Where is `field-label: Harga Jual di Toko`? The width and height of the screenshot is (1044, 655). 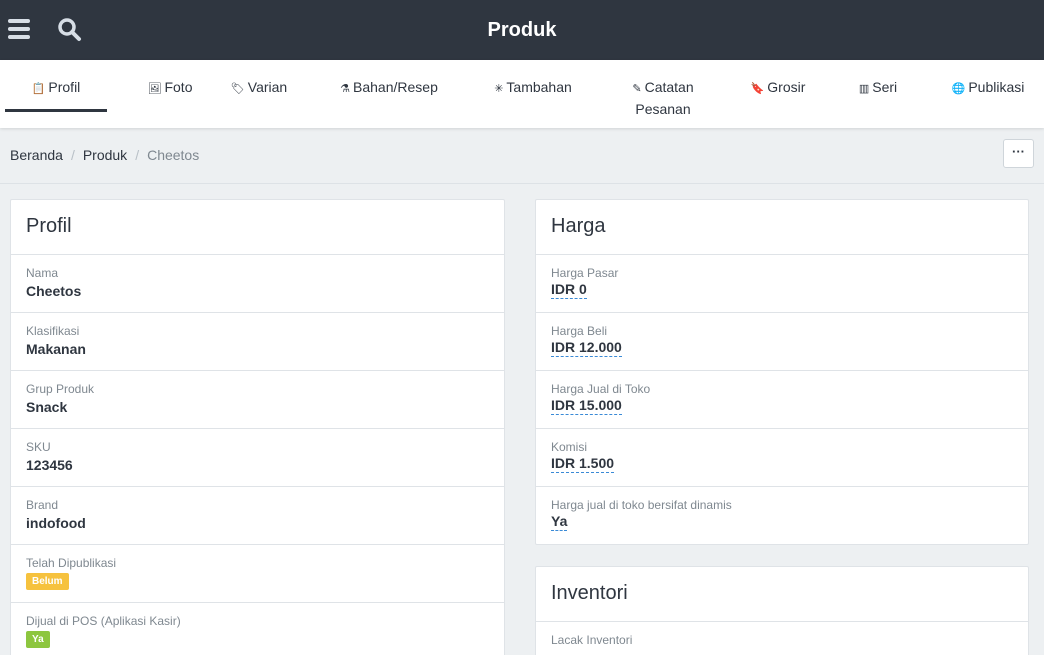
field-label: Harga Jual di Toko is located at coordinates (601, 389).